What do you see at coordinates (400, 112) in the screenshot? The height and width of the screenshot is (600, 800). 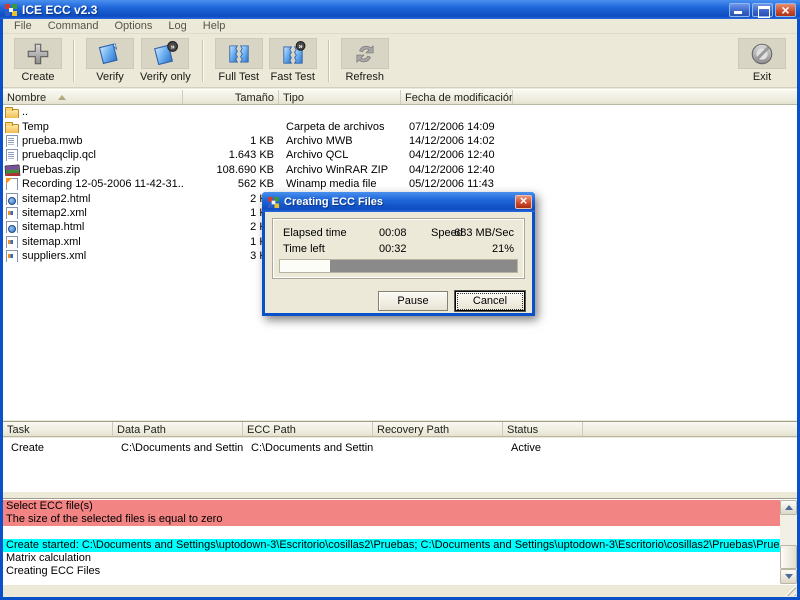 I see `file-row: ..` at bounding box center [400, 112].